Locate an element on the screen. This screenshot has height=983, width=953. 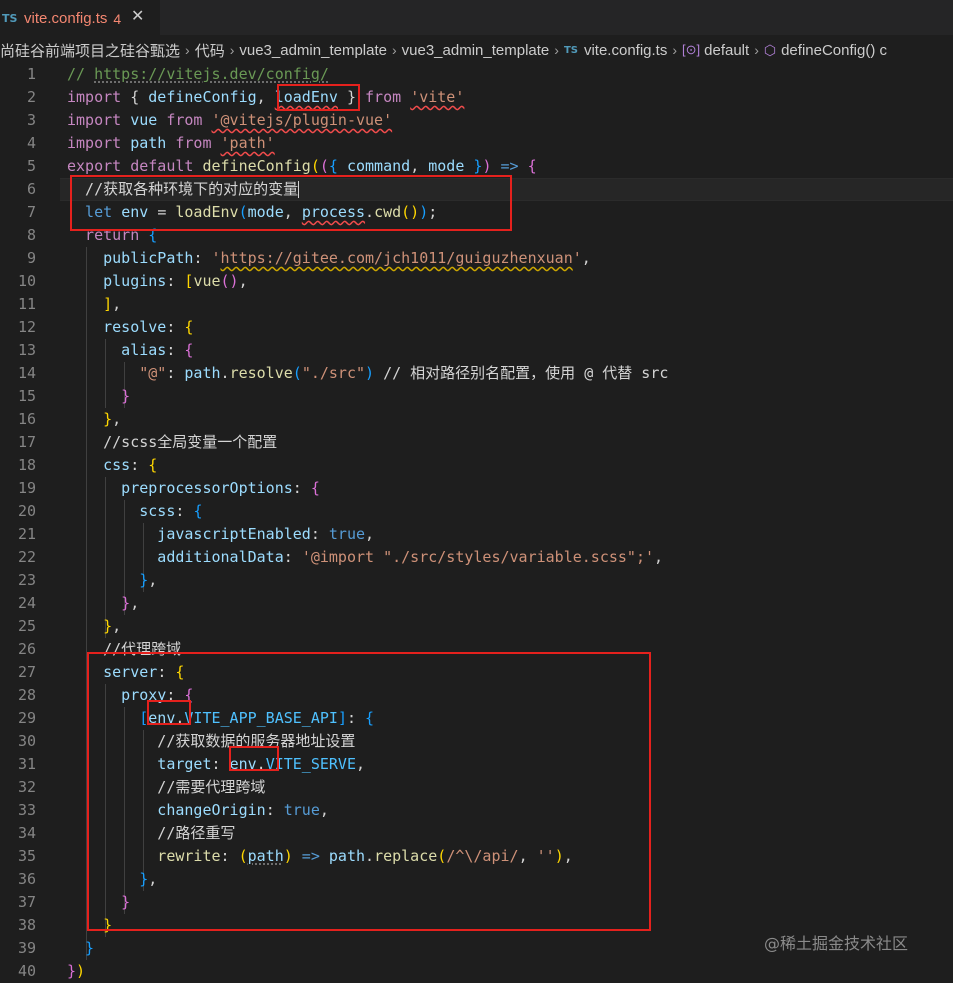
code-token: defineConfig is located at coordinates (256, 166).